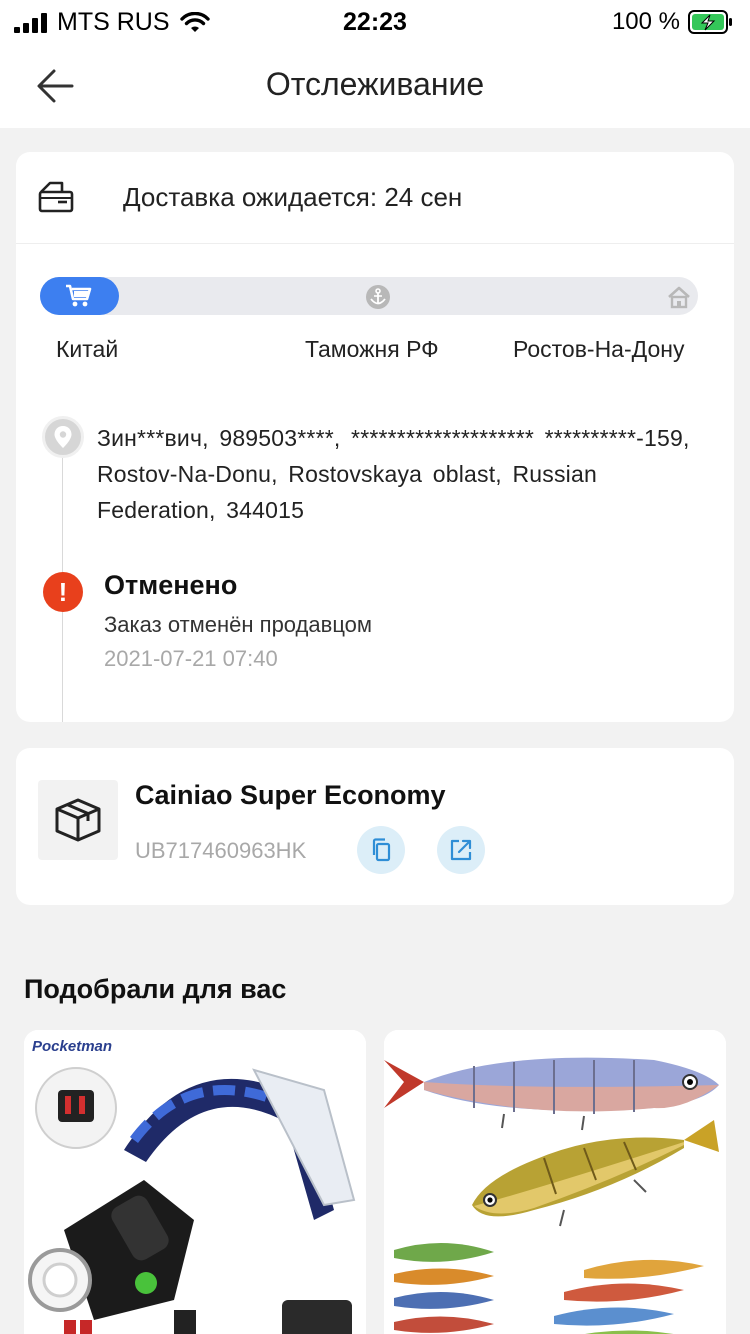  Describe the element at coordinates (599, 349) in the screenshot. I see `stage-label-destination: Ростов-На-Дону` at that location.